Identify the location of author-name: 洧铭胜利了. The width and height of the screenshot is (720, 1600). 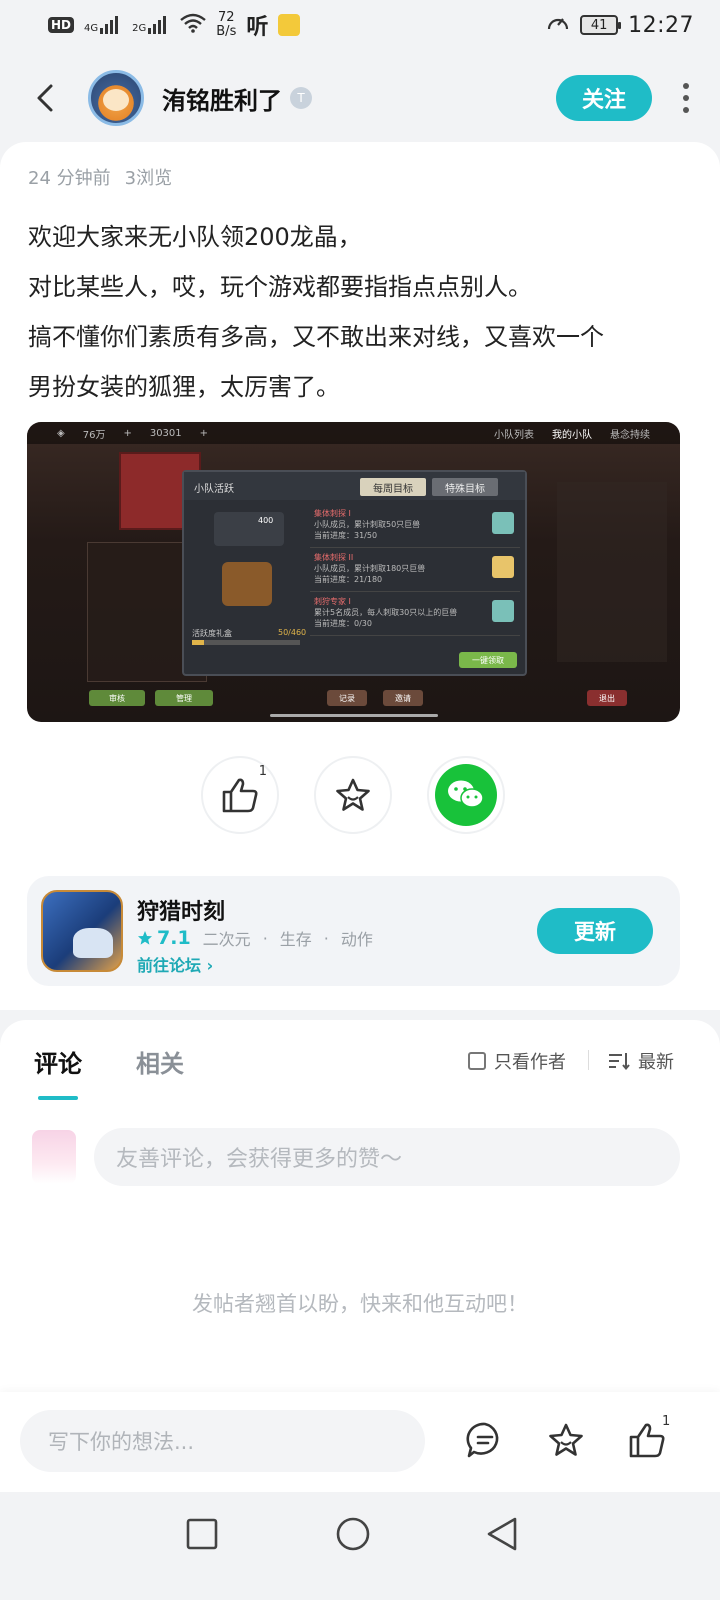
(222, 98).